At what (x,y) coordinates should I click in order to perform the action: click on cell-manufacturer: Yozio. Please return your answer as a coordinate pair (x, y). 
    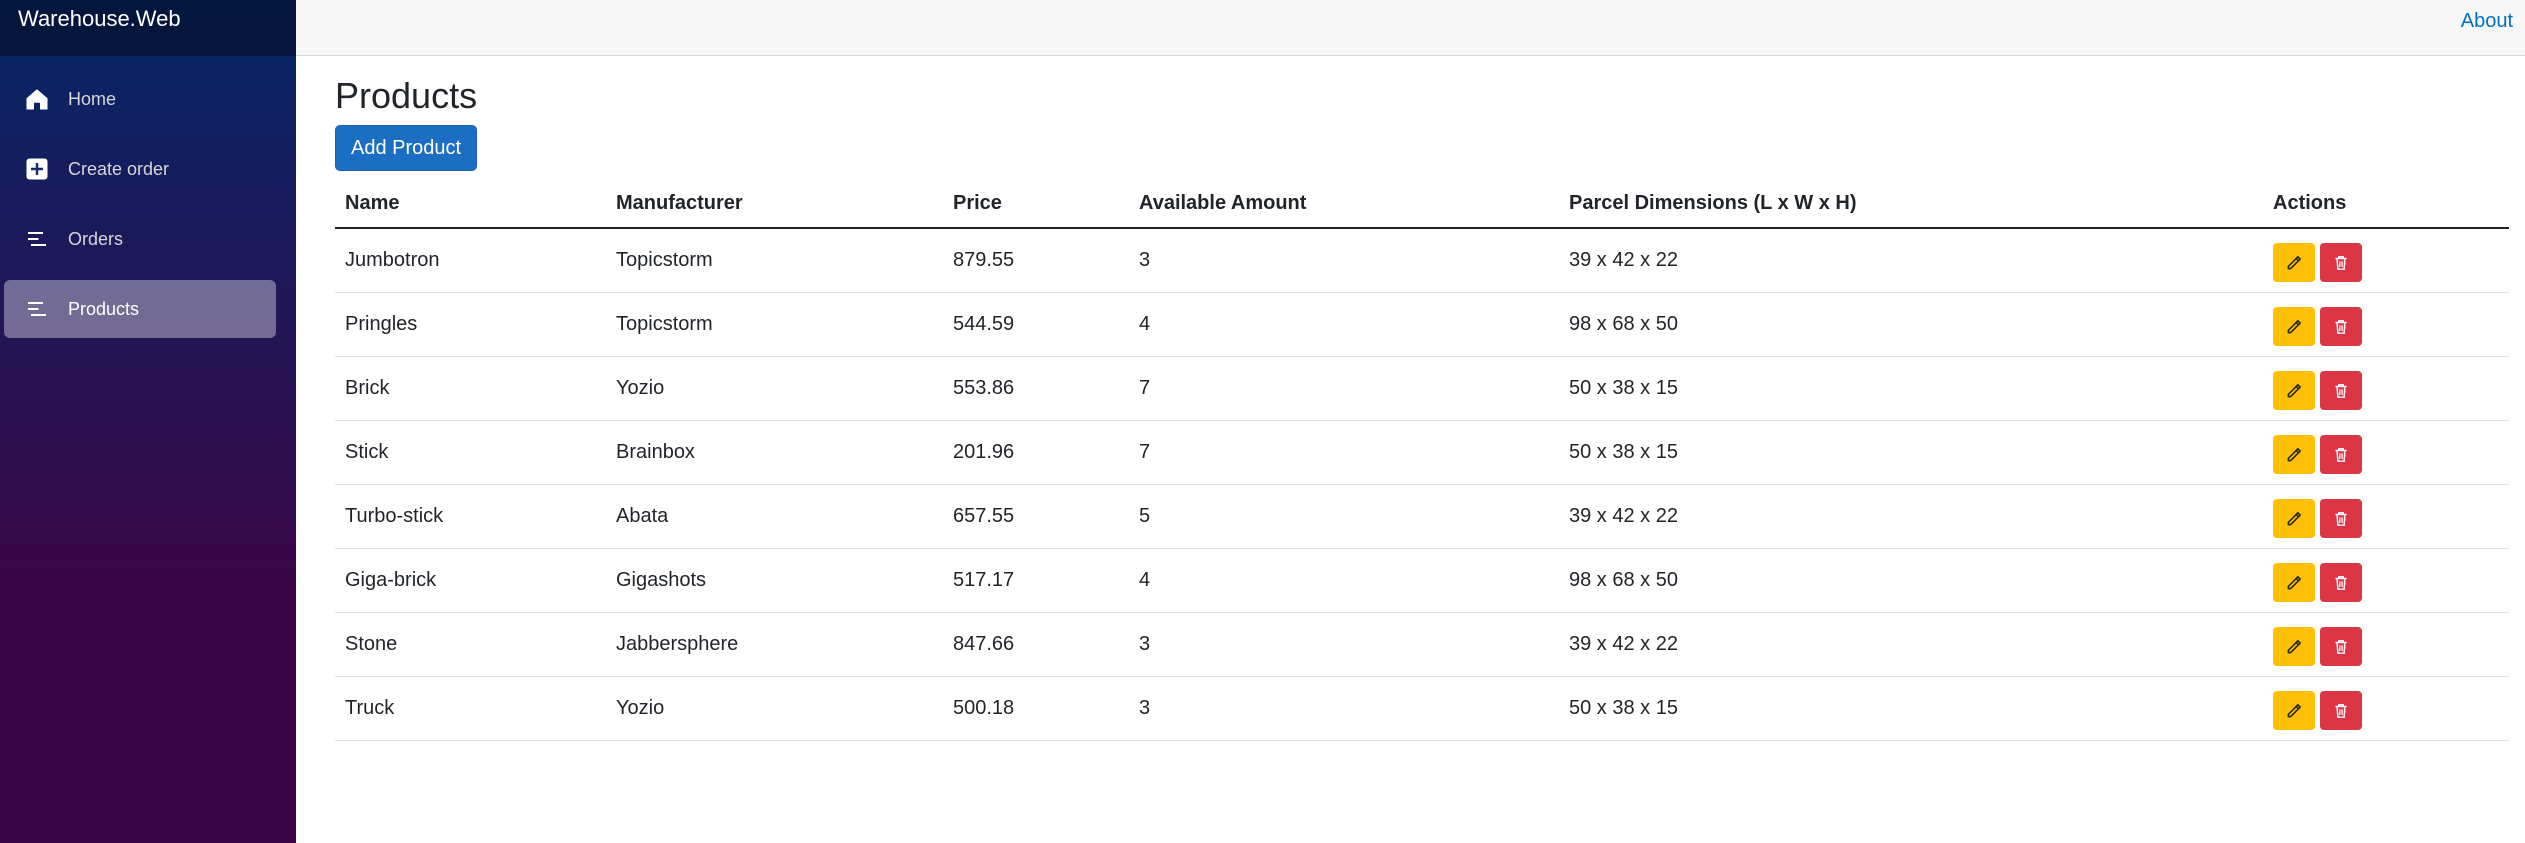
    Looking at the image, I should click on (774, 709).